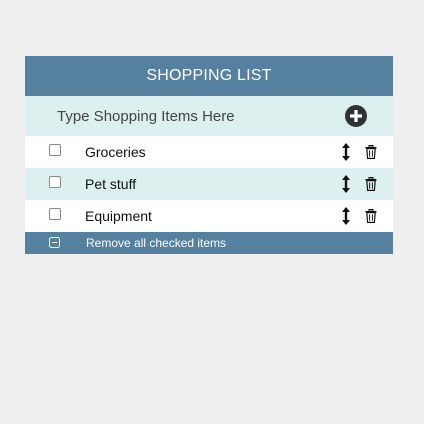 Image resolution: width=424 pixels, height=424 pixels. Describe the element at coordinates (111, 184) in the screenshot. I see `item-label: Pet stuff` at that location.